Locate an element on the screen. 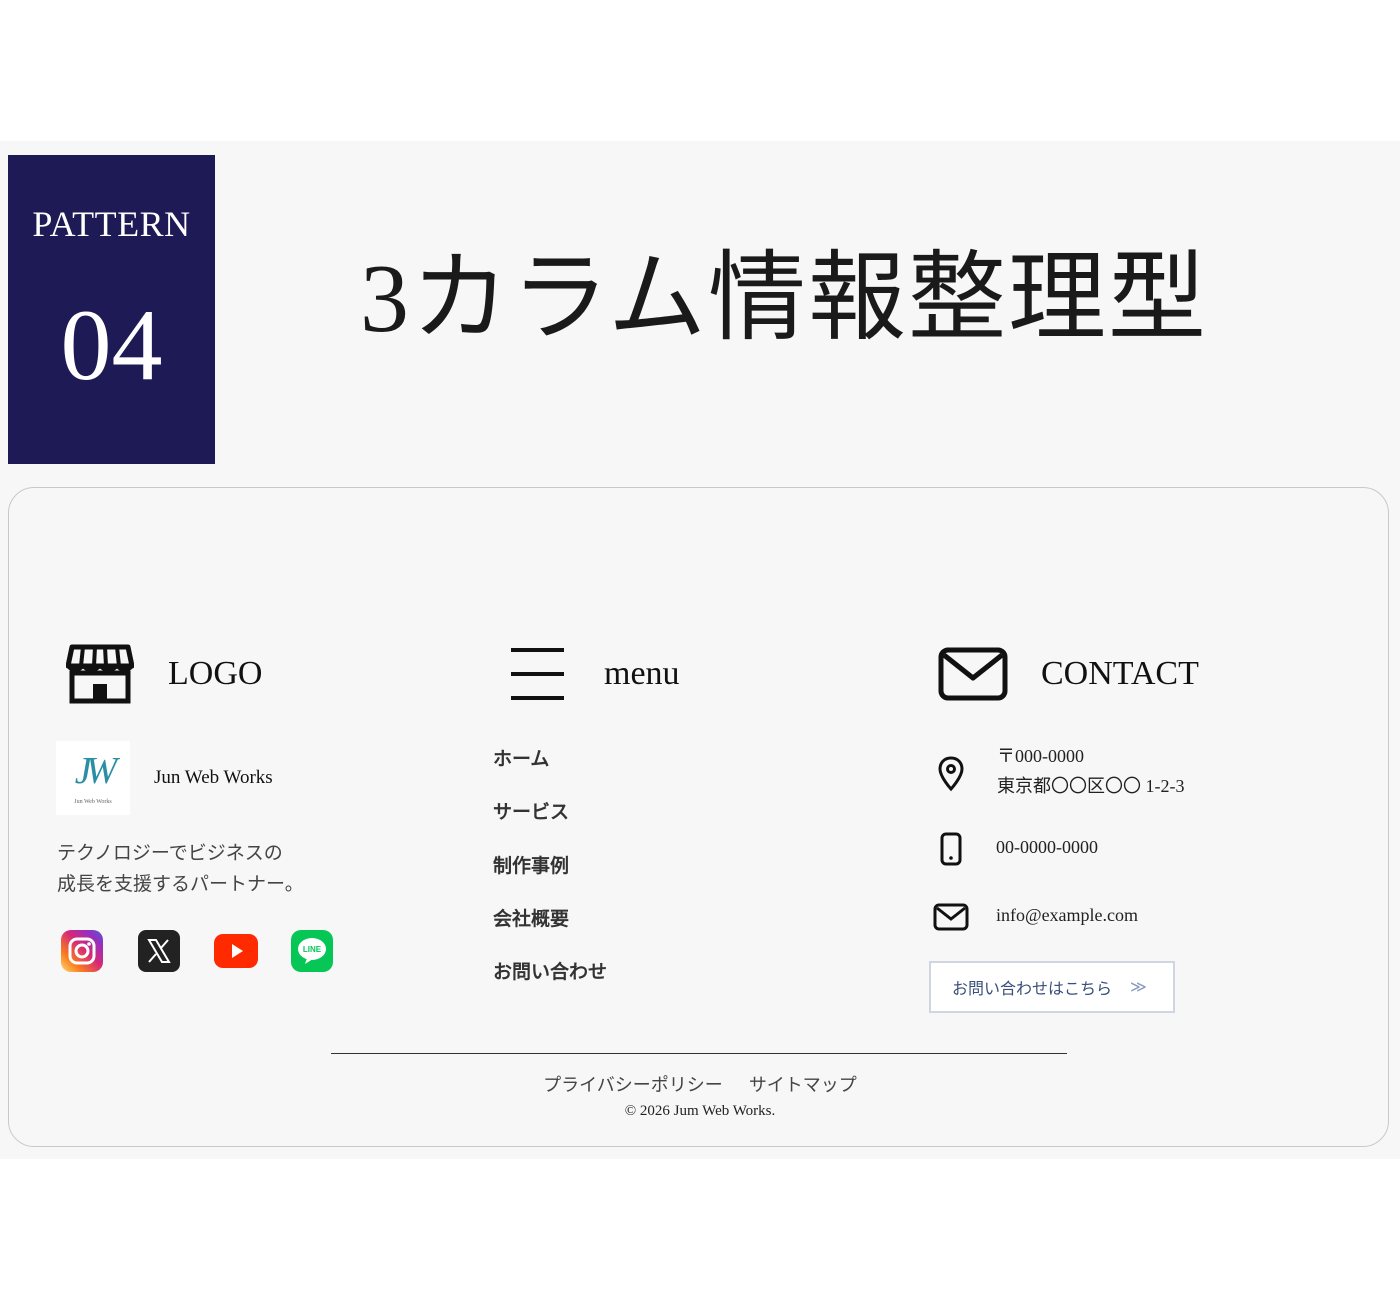 The width and height of the screenshot is (1400, 1300). youtube-icon is located at coordinates (236, 951).